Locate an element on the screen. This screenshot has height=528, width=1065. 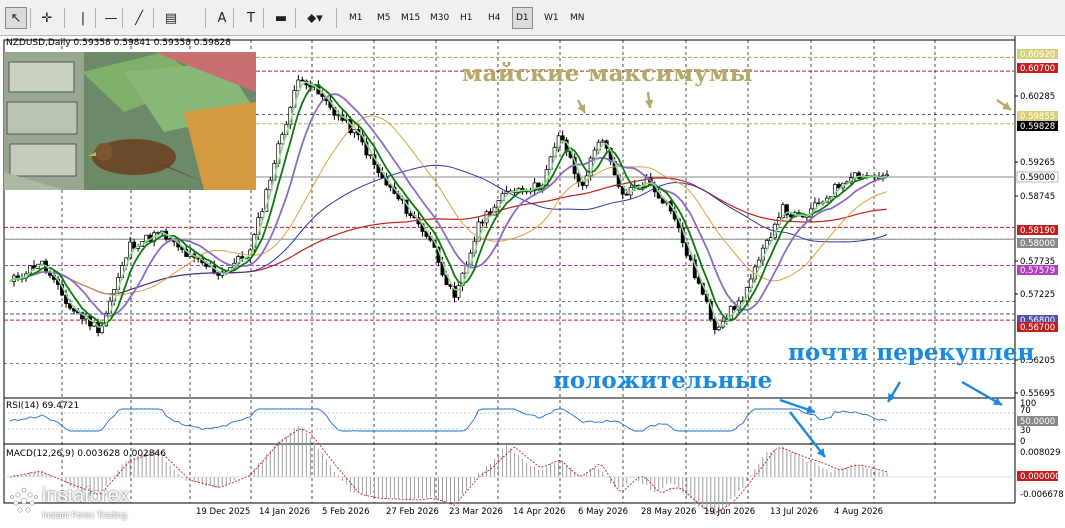
annotation-positive: положительные is located at coordinates (663, 380).